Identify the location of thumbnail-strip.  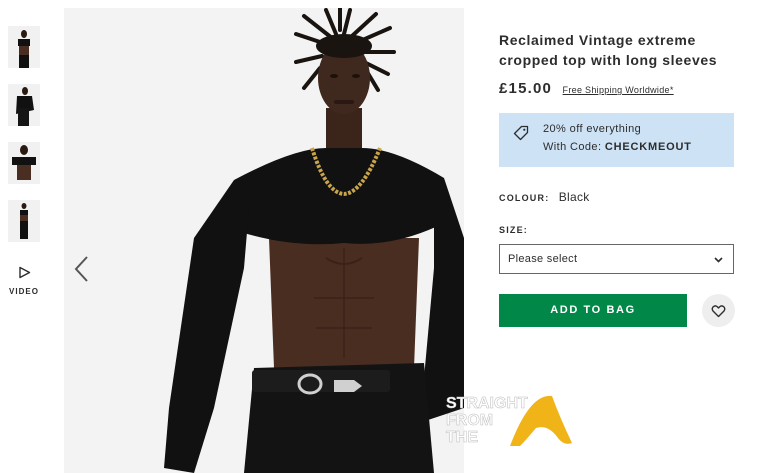
(24, 142).